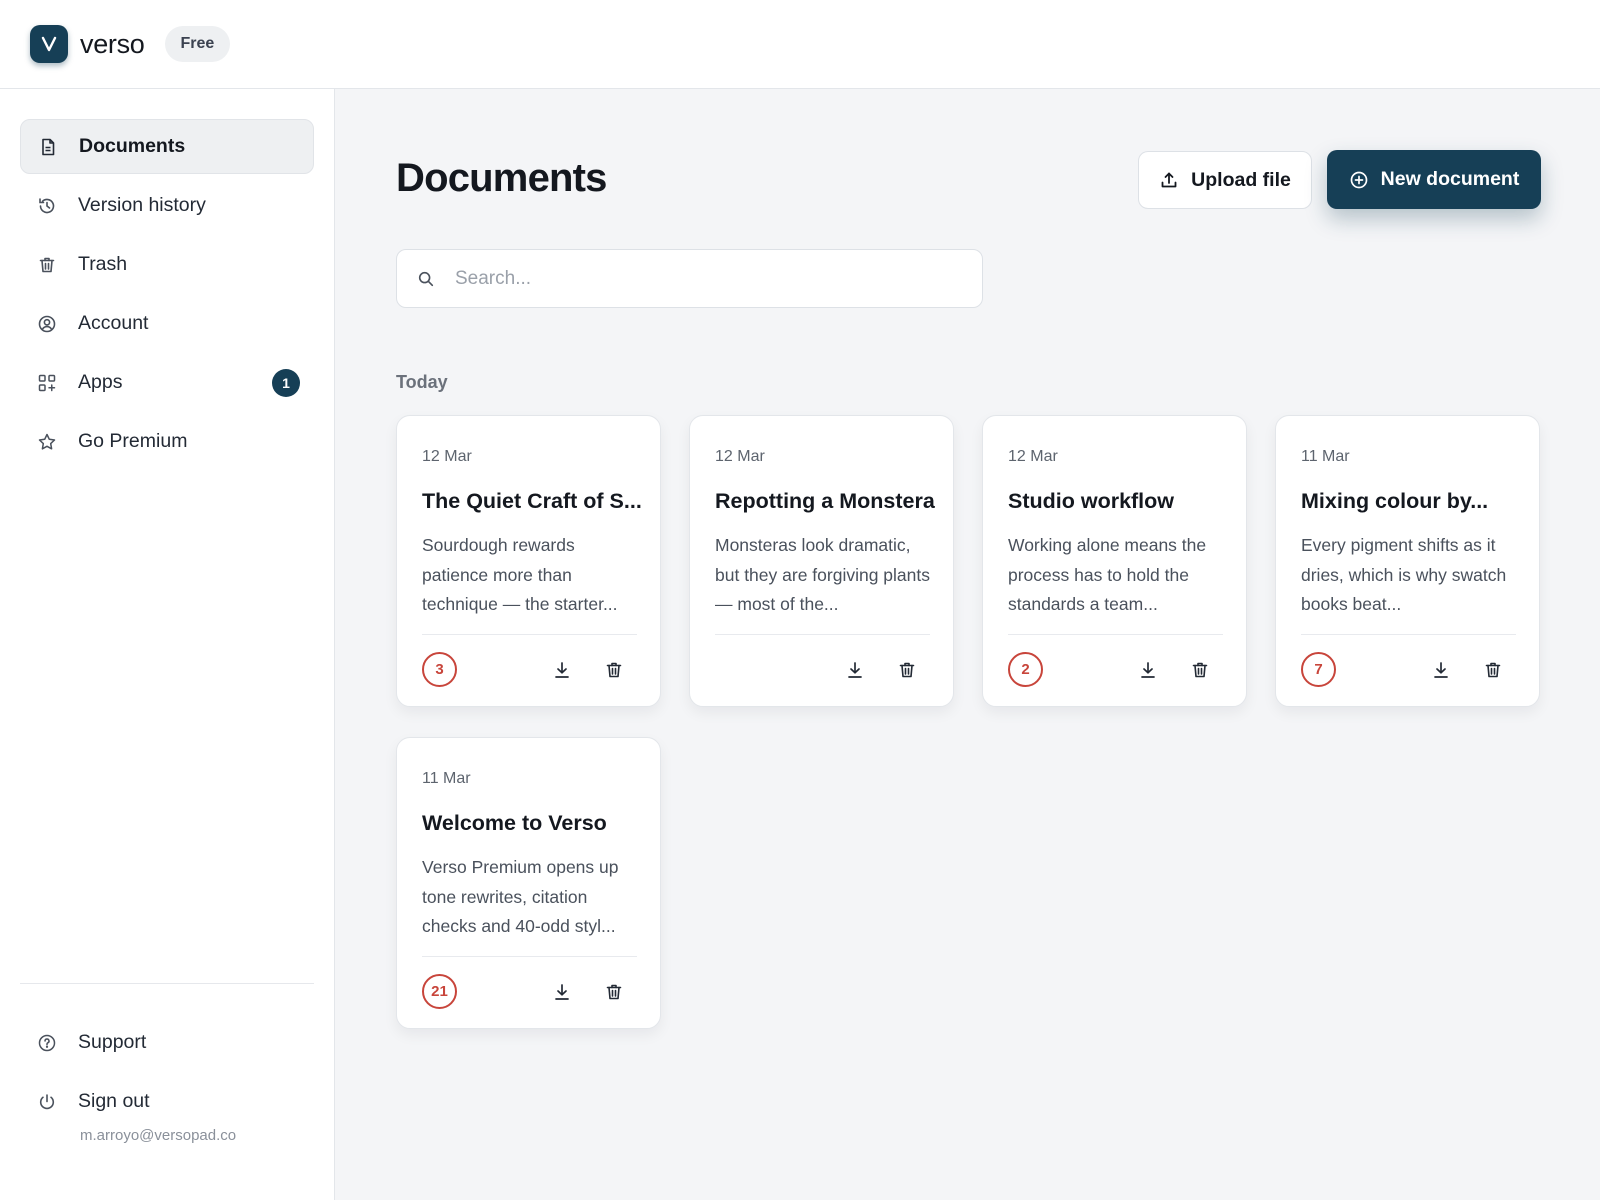  I want to click on upload-file-button: Upload file, so click(1225, 180).